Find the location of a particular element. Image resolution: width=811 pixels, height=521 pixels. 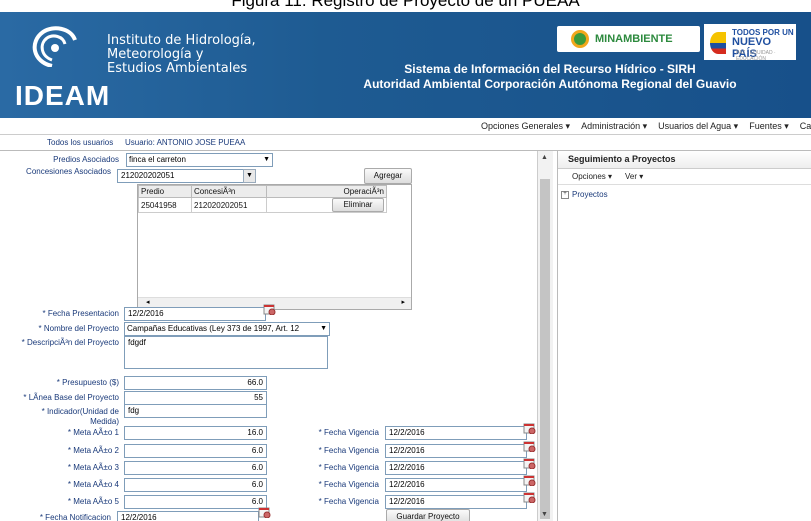

presupuesto-input: 66.0 is located at coordinates (195, 383).